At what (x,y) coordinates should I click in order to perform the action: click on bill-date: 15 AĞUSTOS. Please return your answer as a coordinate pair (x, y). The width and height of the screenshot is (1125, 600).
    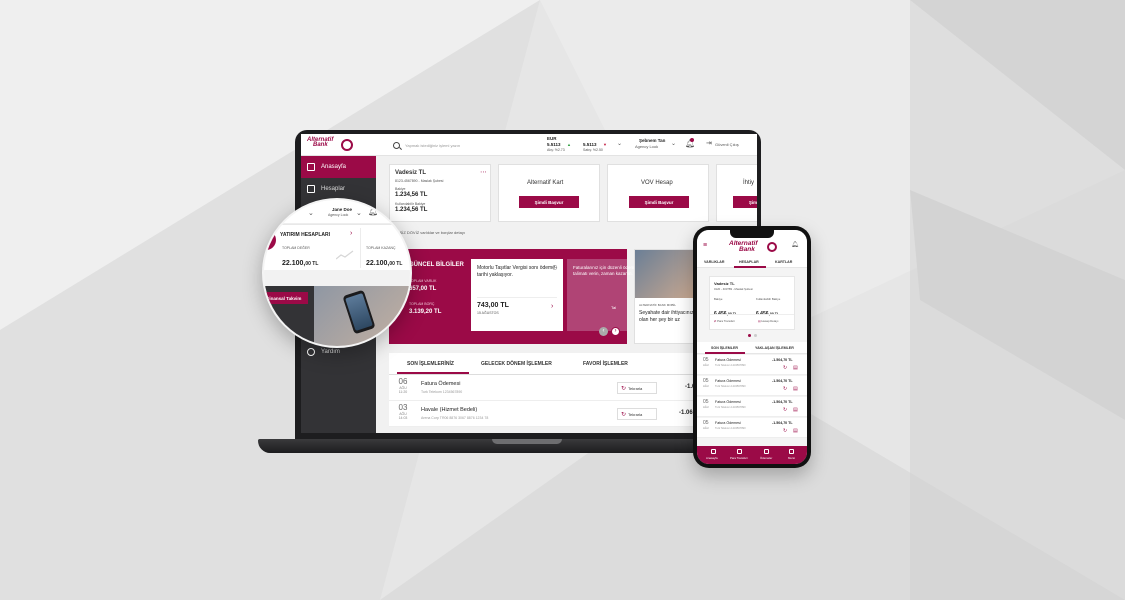
    Looking at the image, I should click on (488, 313).